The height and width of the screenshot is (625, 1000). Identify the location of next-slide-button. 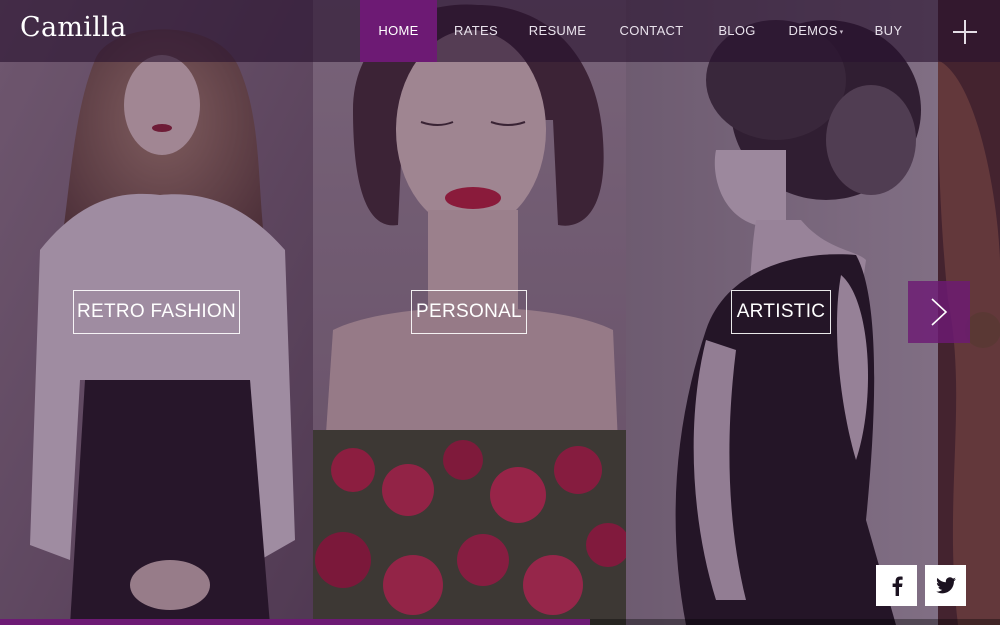
(939, 312).